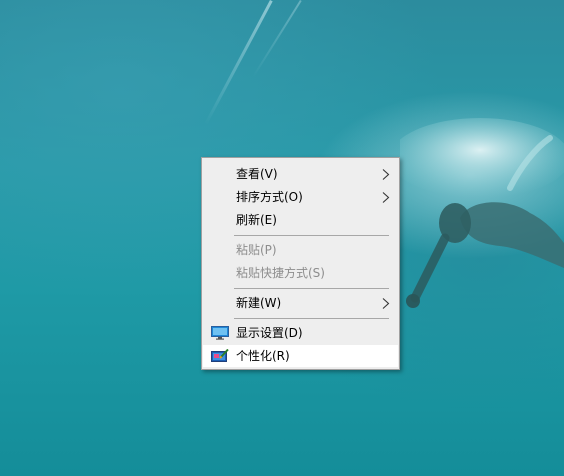 The width and height of the screenshot is (564, 476). I want to click on menu-item-label: 查看(V), so click(257, 174).